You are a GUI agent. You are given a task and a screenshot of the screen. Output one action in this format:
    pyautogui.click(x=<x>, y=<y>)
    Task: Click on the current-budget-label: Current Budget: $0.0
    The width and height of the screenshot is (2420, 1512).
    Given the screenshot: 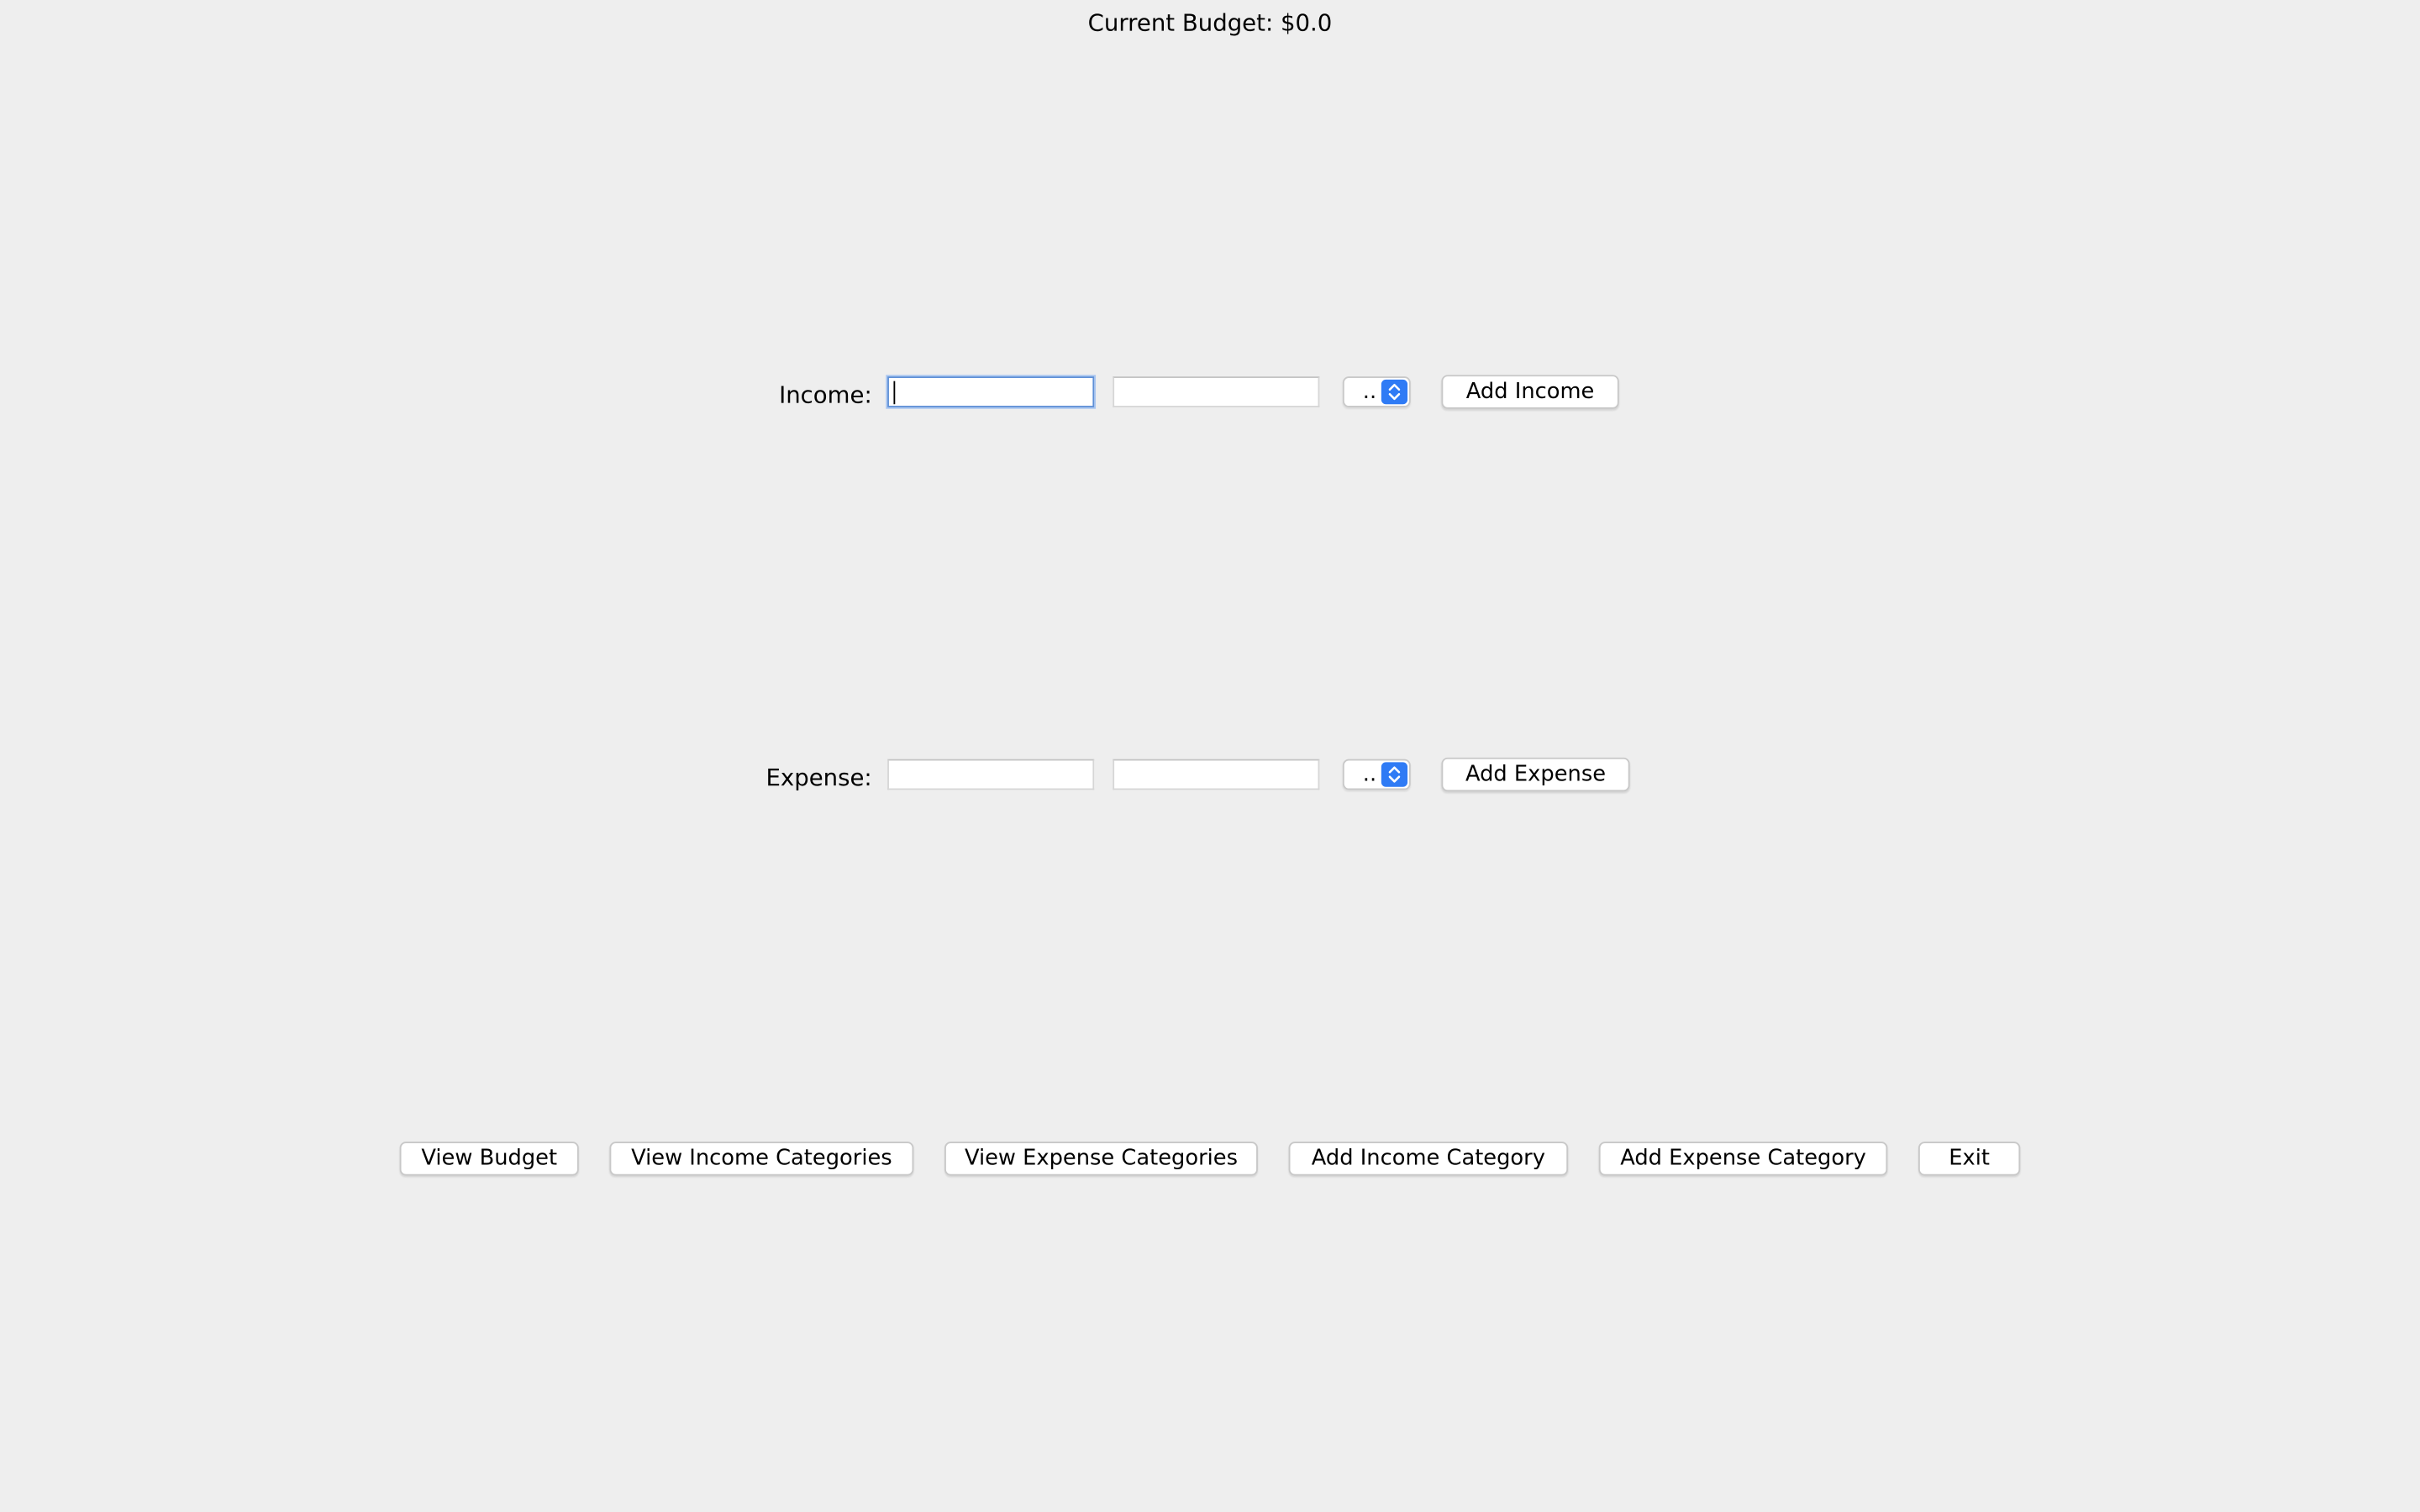 What is the action you would take?
    pyautogui.click(x=1210, y=23)
    